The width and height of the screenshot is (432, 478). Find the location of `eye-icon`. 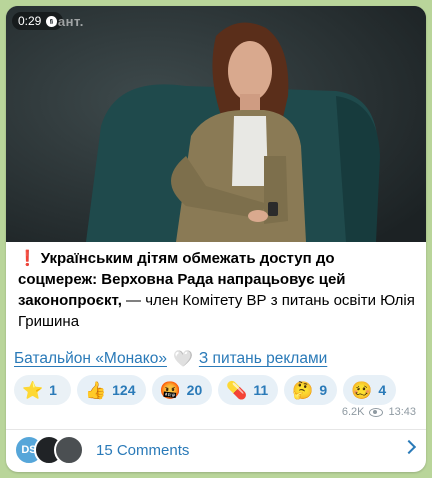

eye-icon is located at coordinates (376, 412).